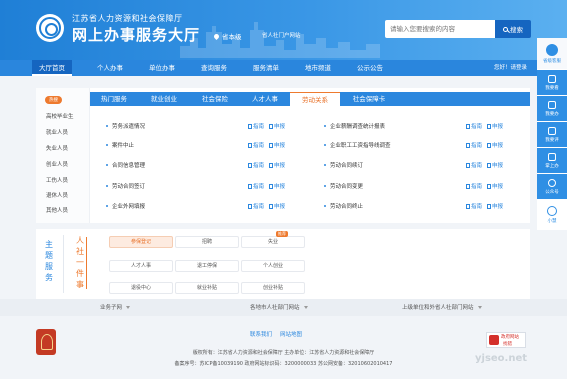 The image size is (567, 379). What do you see at coordinates (369, 99) in the screenshot?
I see `tab-social-card: 社会保障卡` at bounding box center [369, 99].